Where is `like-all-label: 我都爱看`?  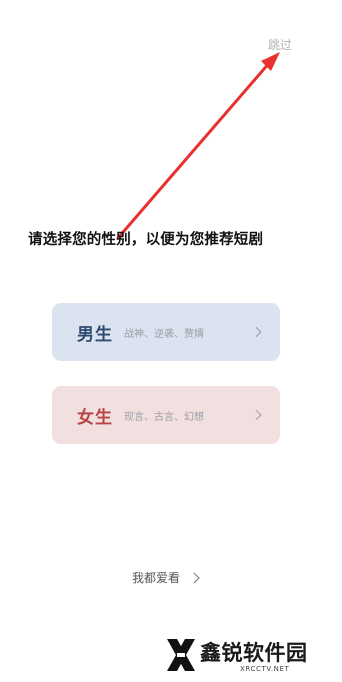
like-all-label: 我都爱看 is located at coordinates (156, 578).